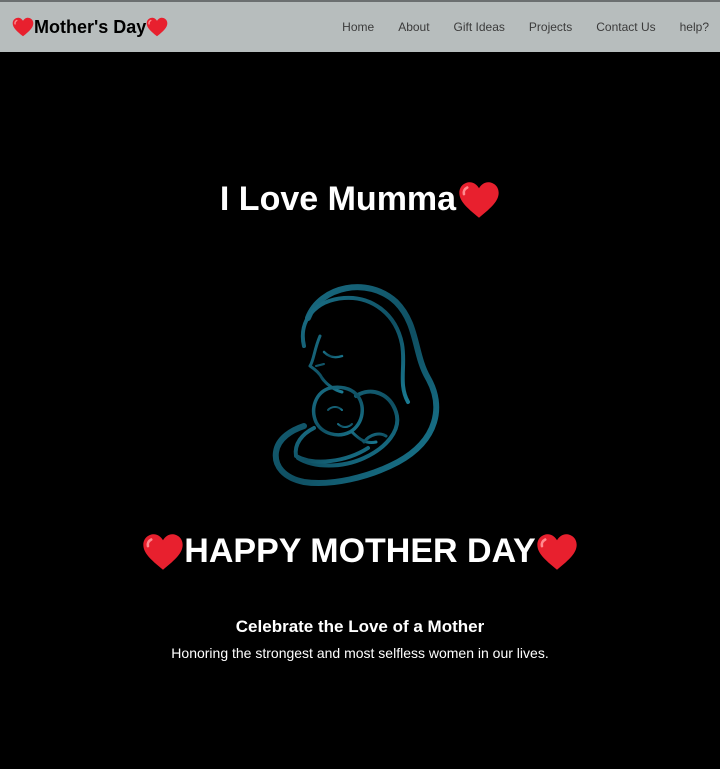 This screenshot has height=769, width=720. I want to click on page-title-text: I Love Mumma, so click(338, 199).